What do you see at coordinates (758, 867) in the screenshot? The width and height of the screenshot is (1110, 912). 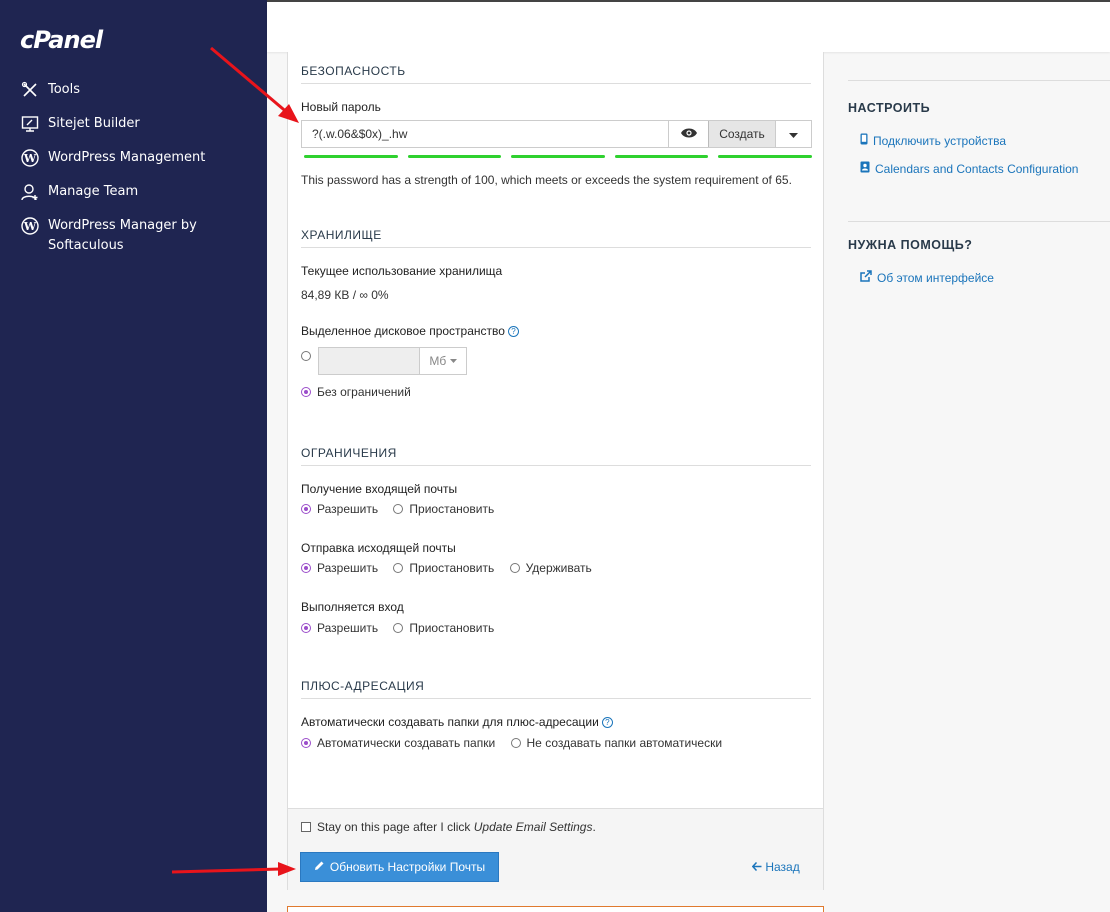 I see `arrow-left-icon` at bounding box center [758, 867].